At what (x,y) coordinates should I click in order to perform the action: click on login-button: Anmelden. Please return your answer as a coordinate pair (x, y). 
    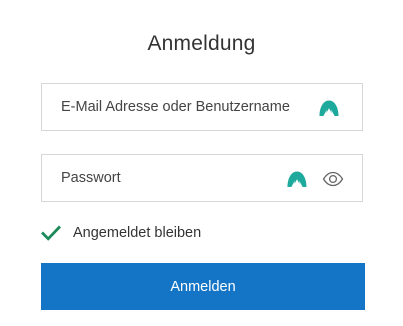
    Looking at the image, I should click on (203, 286).